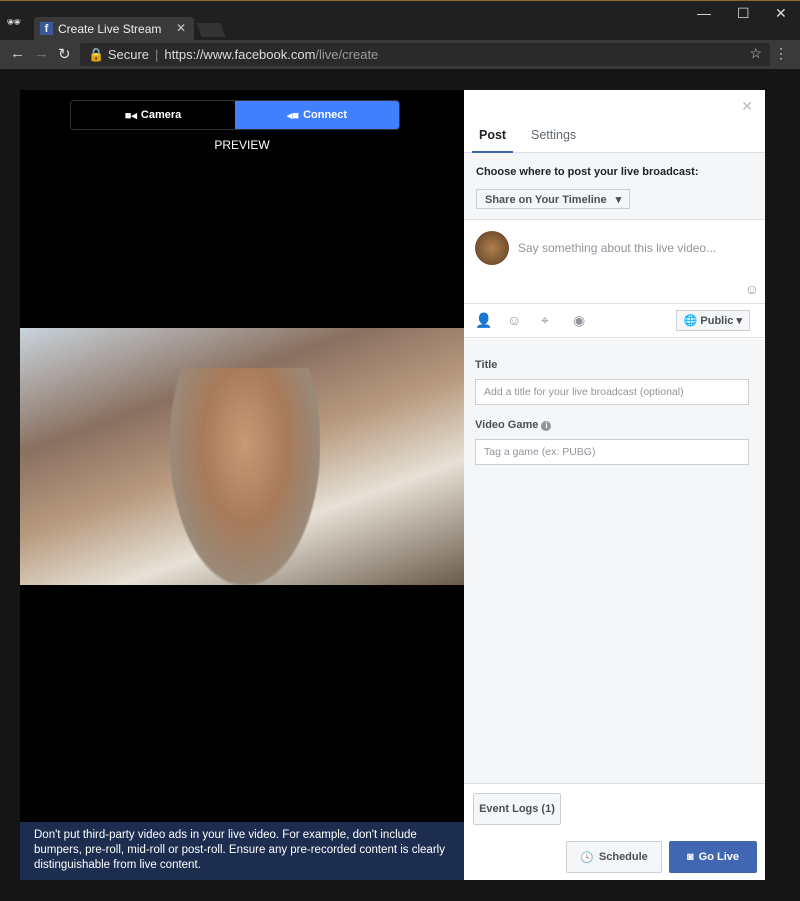 This screenshot has height=901, width=800. What do you see at coordinates (587, 857) in the screenshot?
I see `clock-icon: 🕓` at bounding box center [587, 857].